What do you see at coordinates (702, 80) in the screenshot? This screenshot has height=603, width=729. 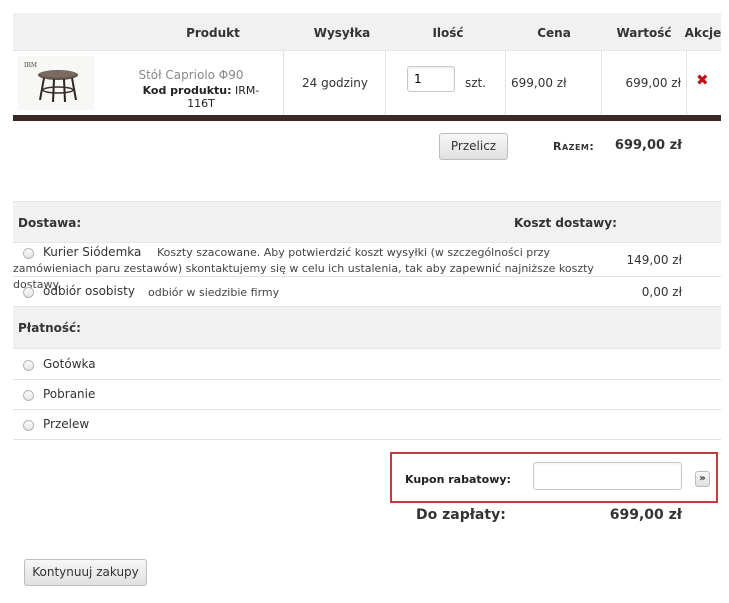 I see `delete-icon: ✖` at bounding box center [702, 80].